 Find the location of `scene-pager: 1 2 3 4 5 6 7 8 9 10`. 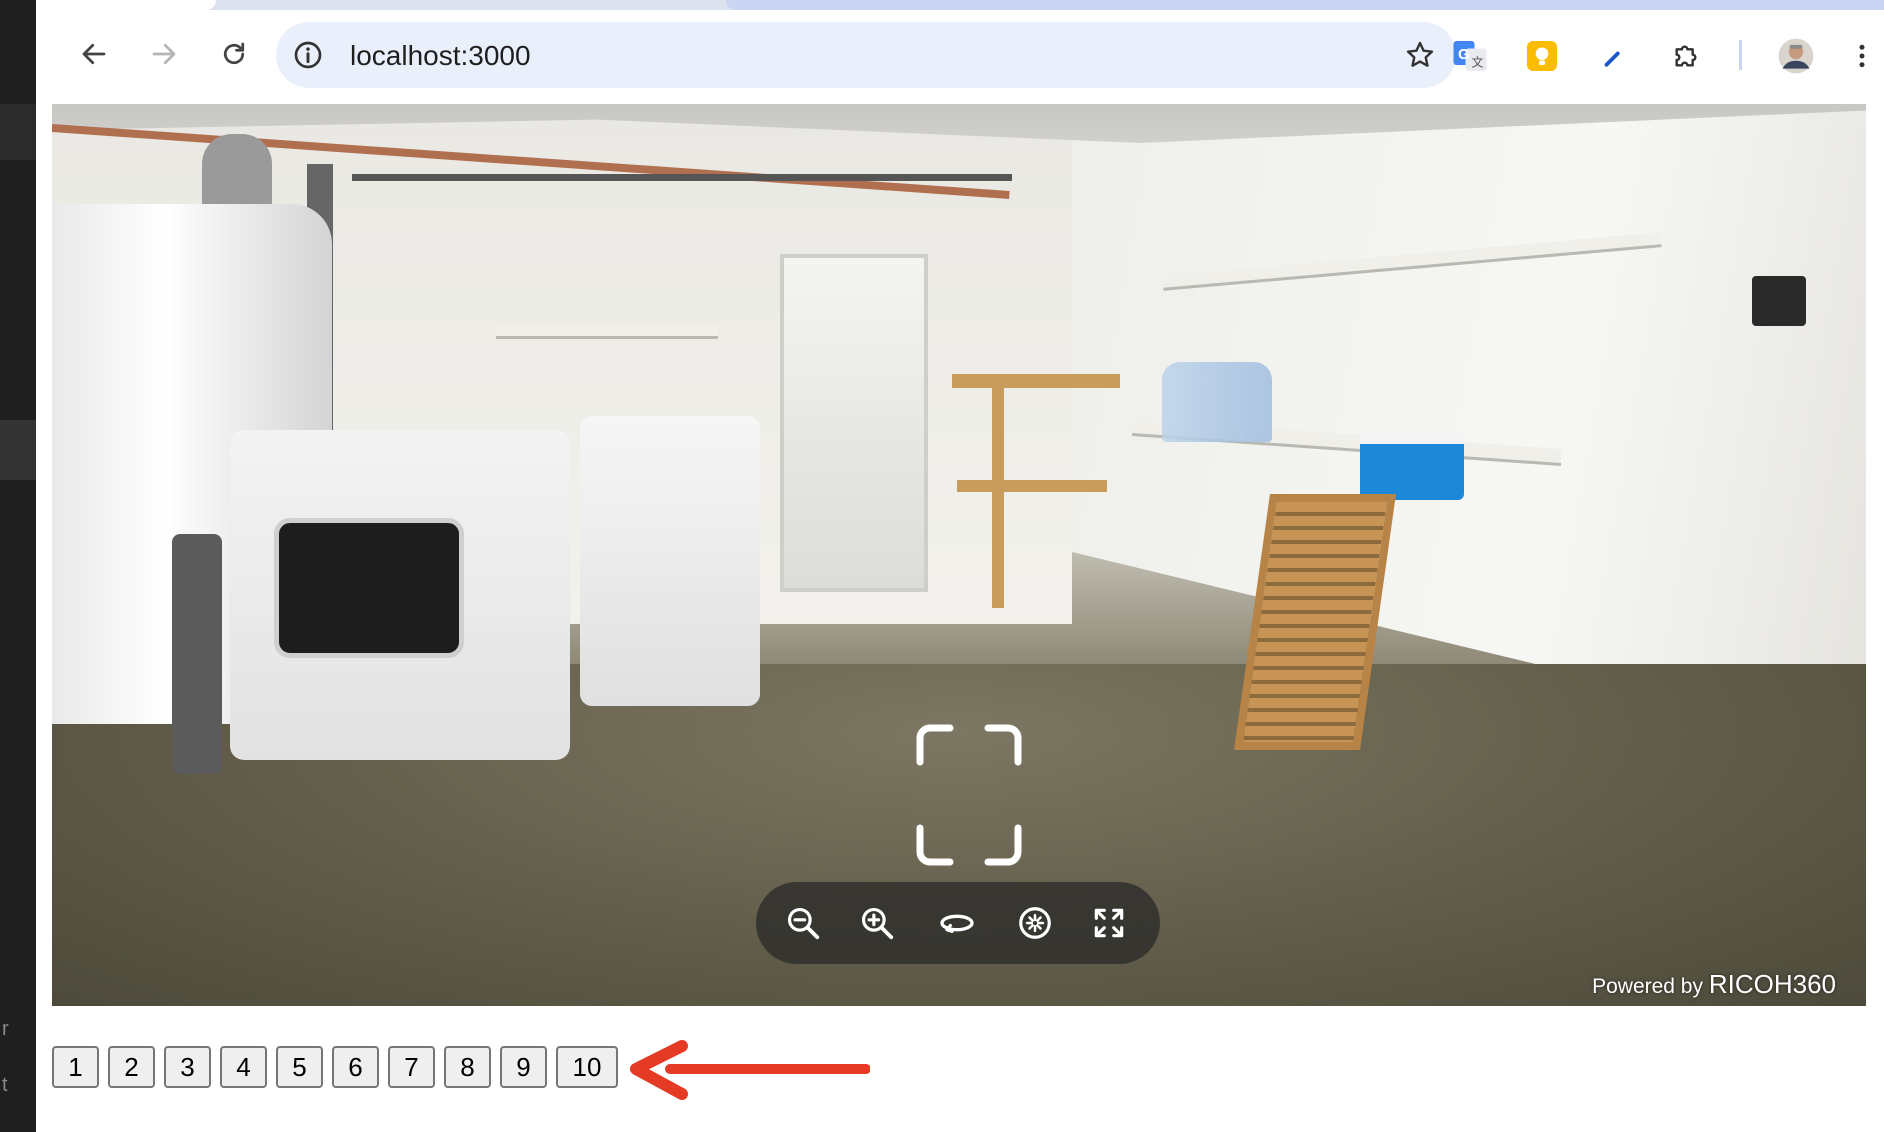

scene-pager: 1 2 3 4 5 6 7 8 9 10 is located at coordinates (335, 1067).